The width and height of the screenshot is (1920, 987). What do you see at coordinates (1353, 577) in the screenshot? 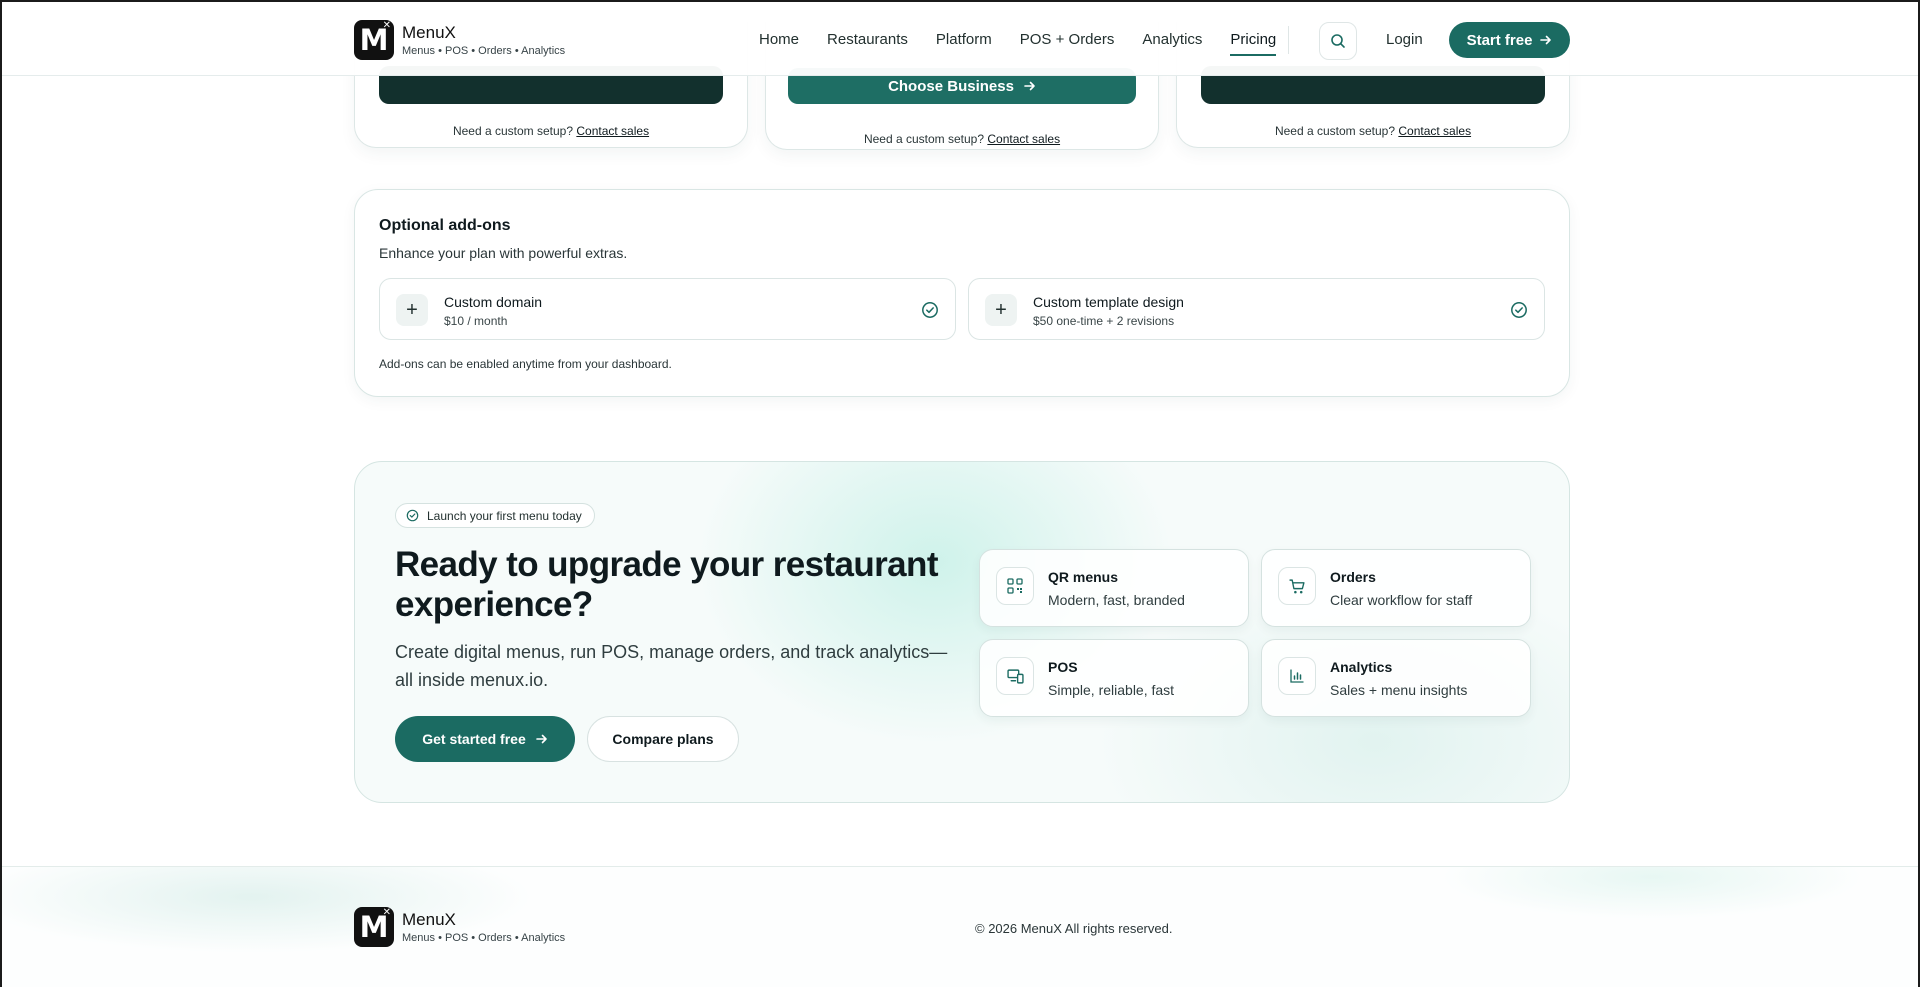
I see `feature-title: Orders` at bounding box center [1353, 577].